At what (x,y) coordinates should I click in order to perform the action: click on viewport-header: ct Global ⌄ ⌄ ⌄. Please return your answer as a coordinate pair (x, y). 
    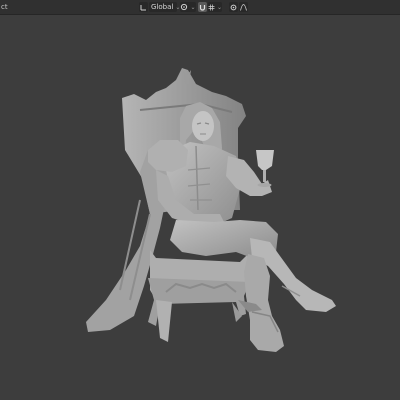
    Looking at the image, I should click on (200, 7).